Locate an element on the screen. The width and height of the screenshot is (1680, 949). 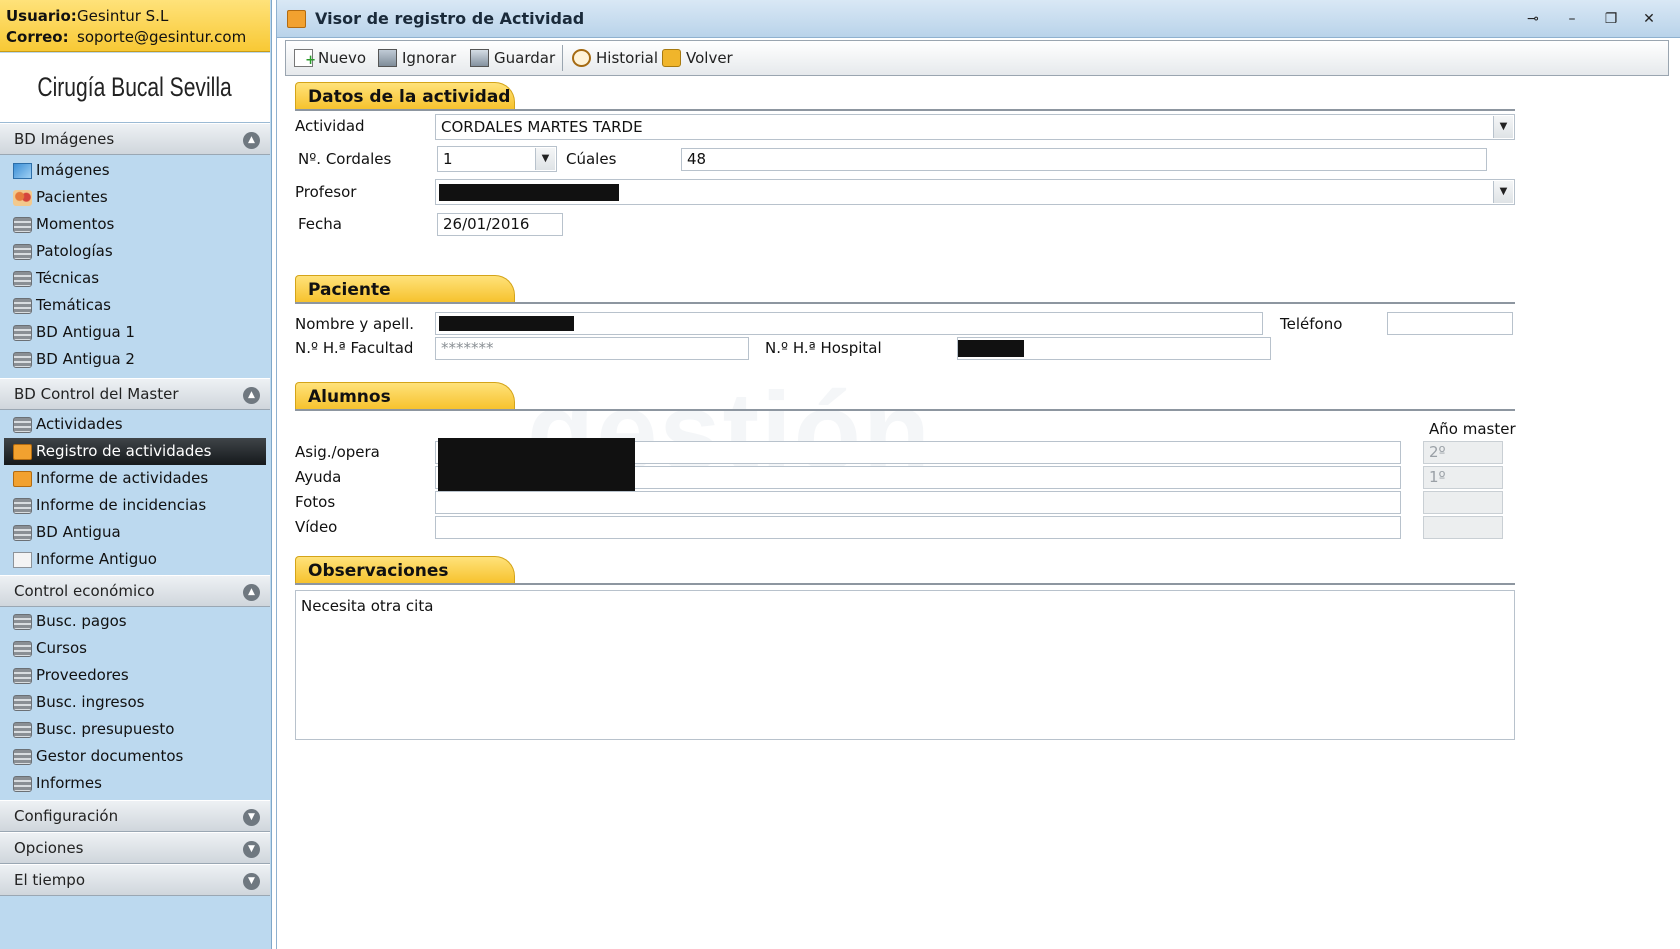
sidebar-item-patologias: Patologías is located at coordinates (135, 251).